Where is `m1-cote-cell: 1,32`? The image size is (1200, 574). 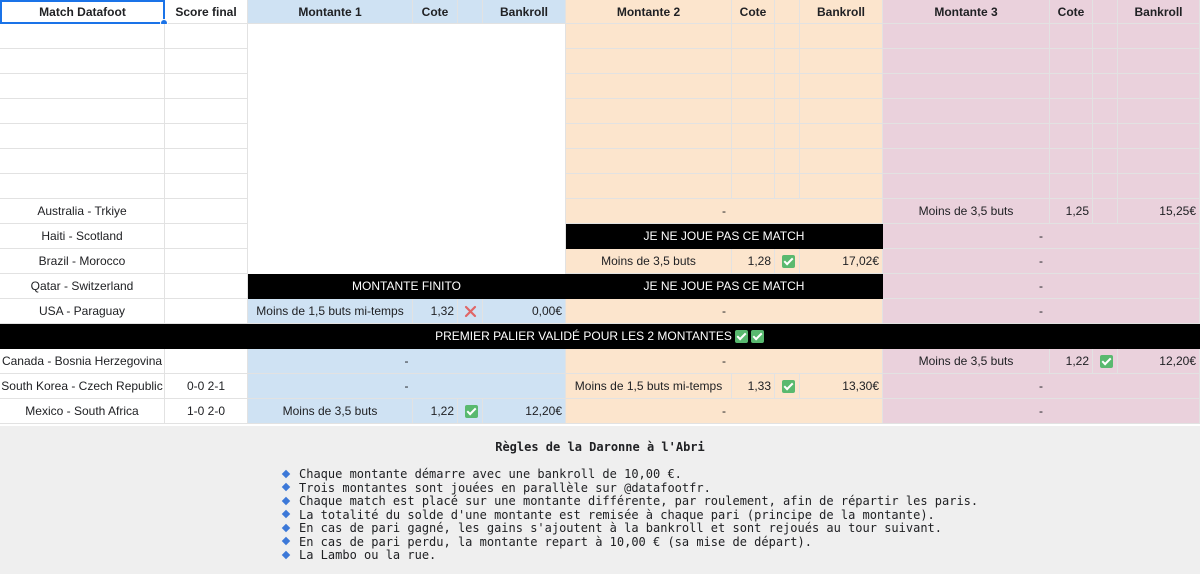
m1-cote-cell: 1,32 is located at coordinates (435, 311).